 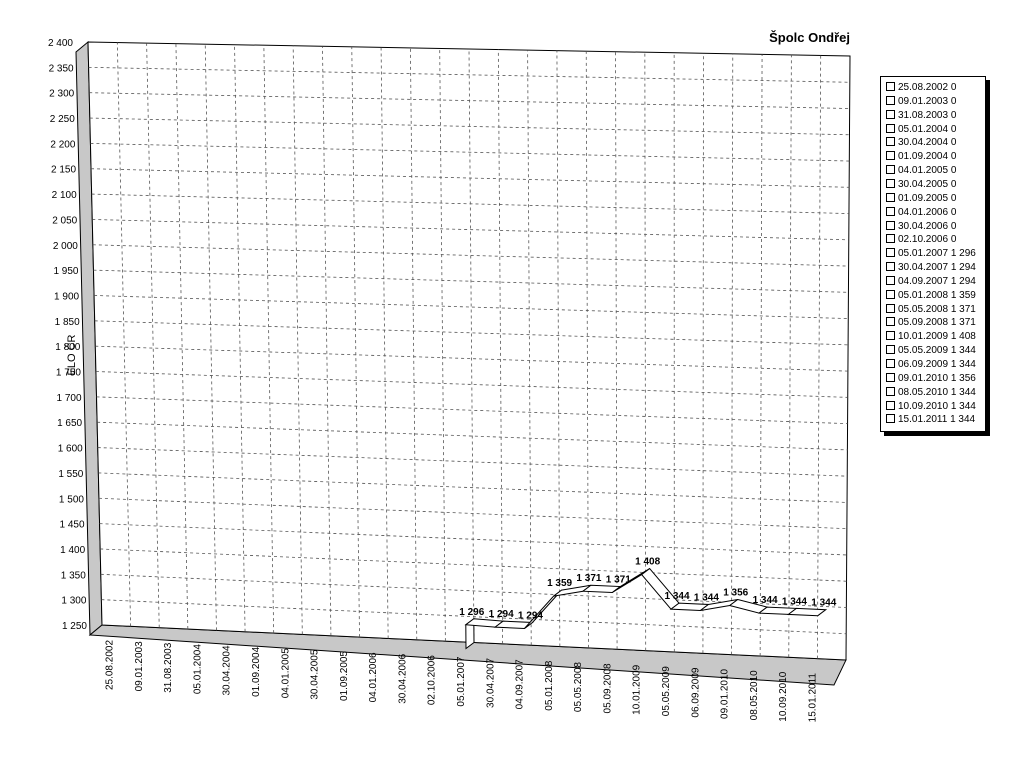 I want to click on legend-item: 05.09.2008 1 371, so click(x=931, y=322).